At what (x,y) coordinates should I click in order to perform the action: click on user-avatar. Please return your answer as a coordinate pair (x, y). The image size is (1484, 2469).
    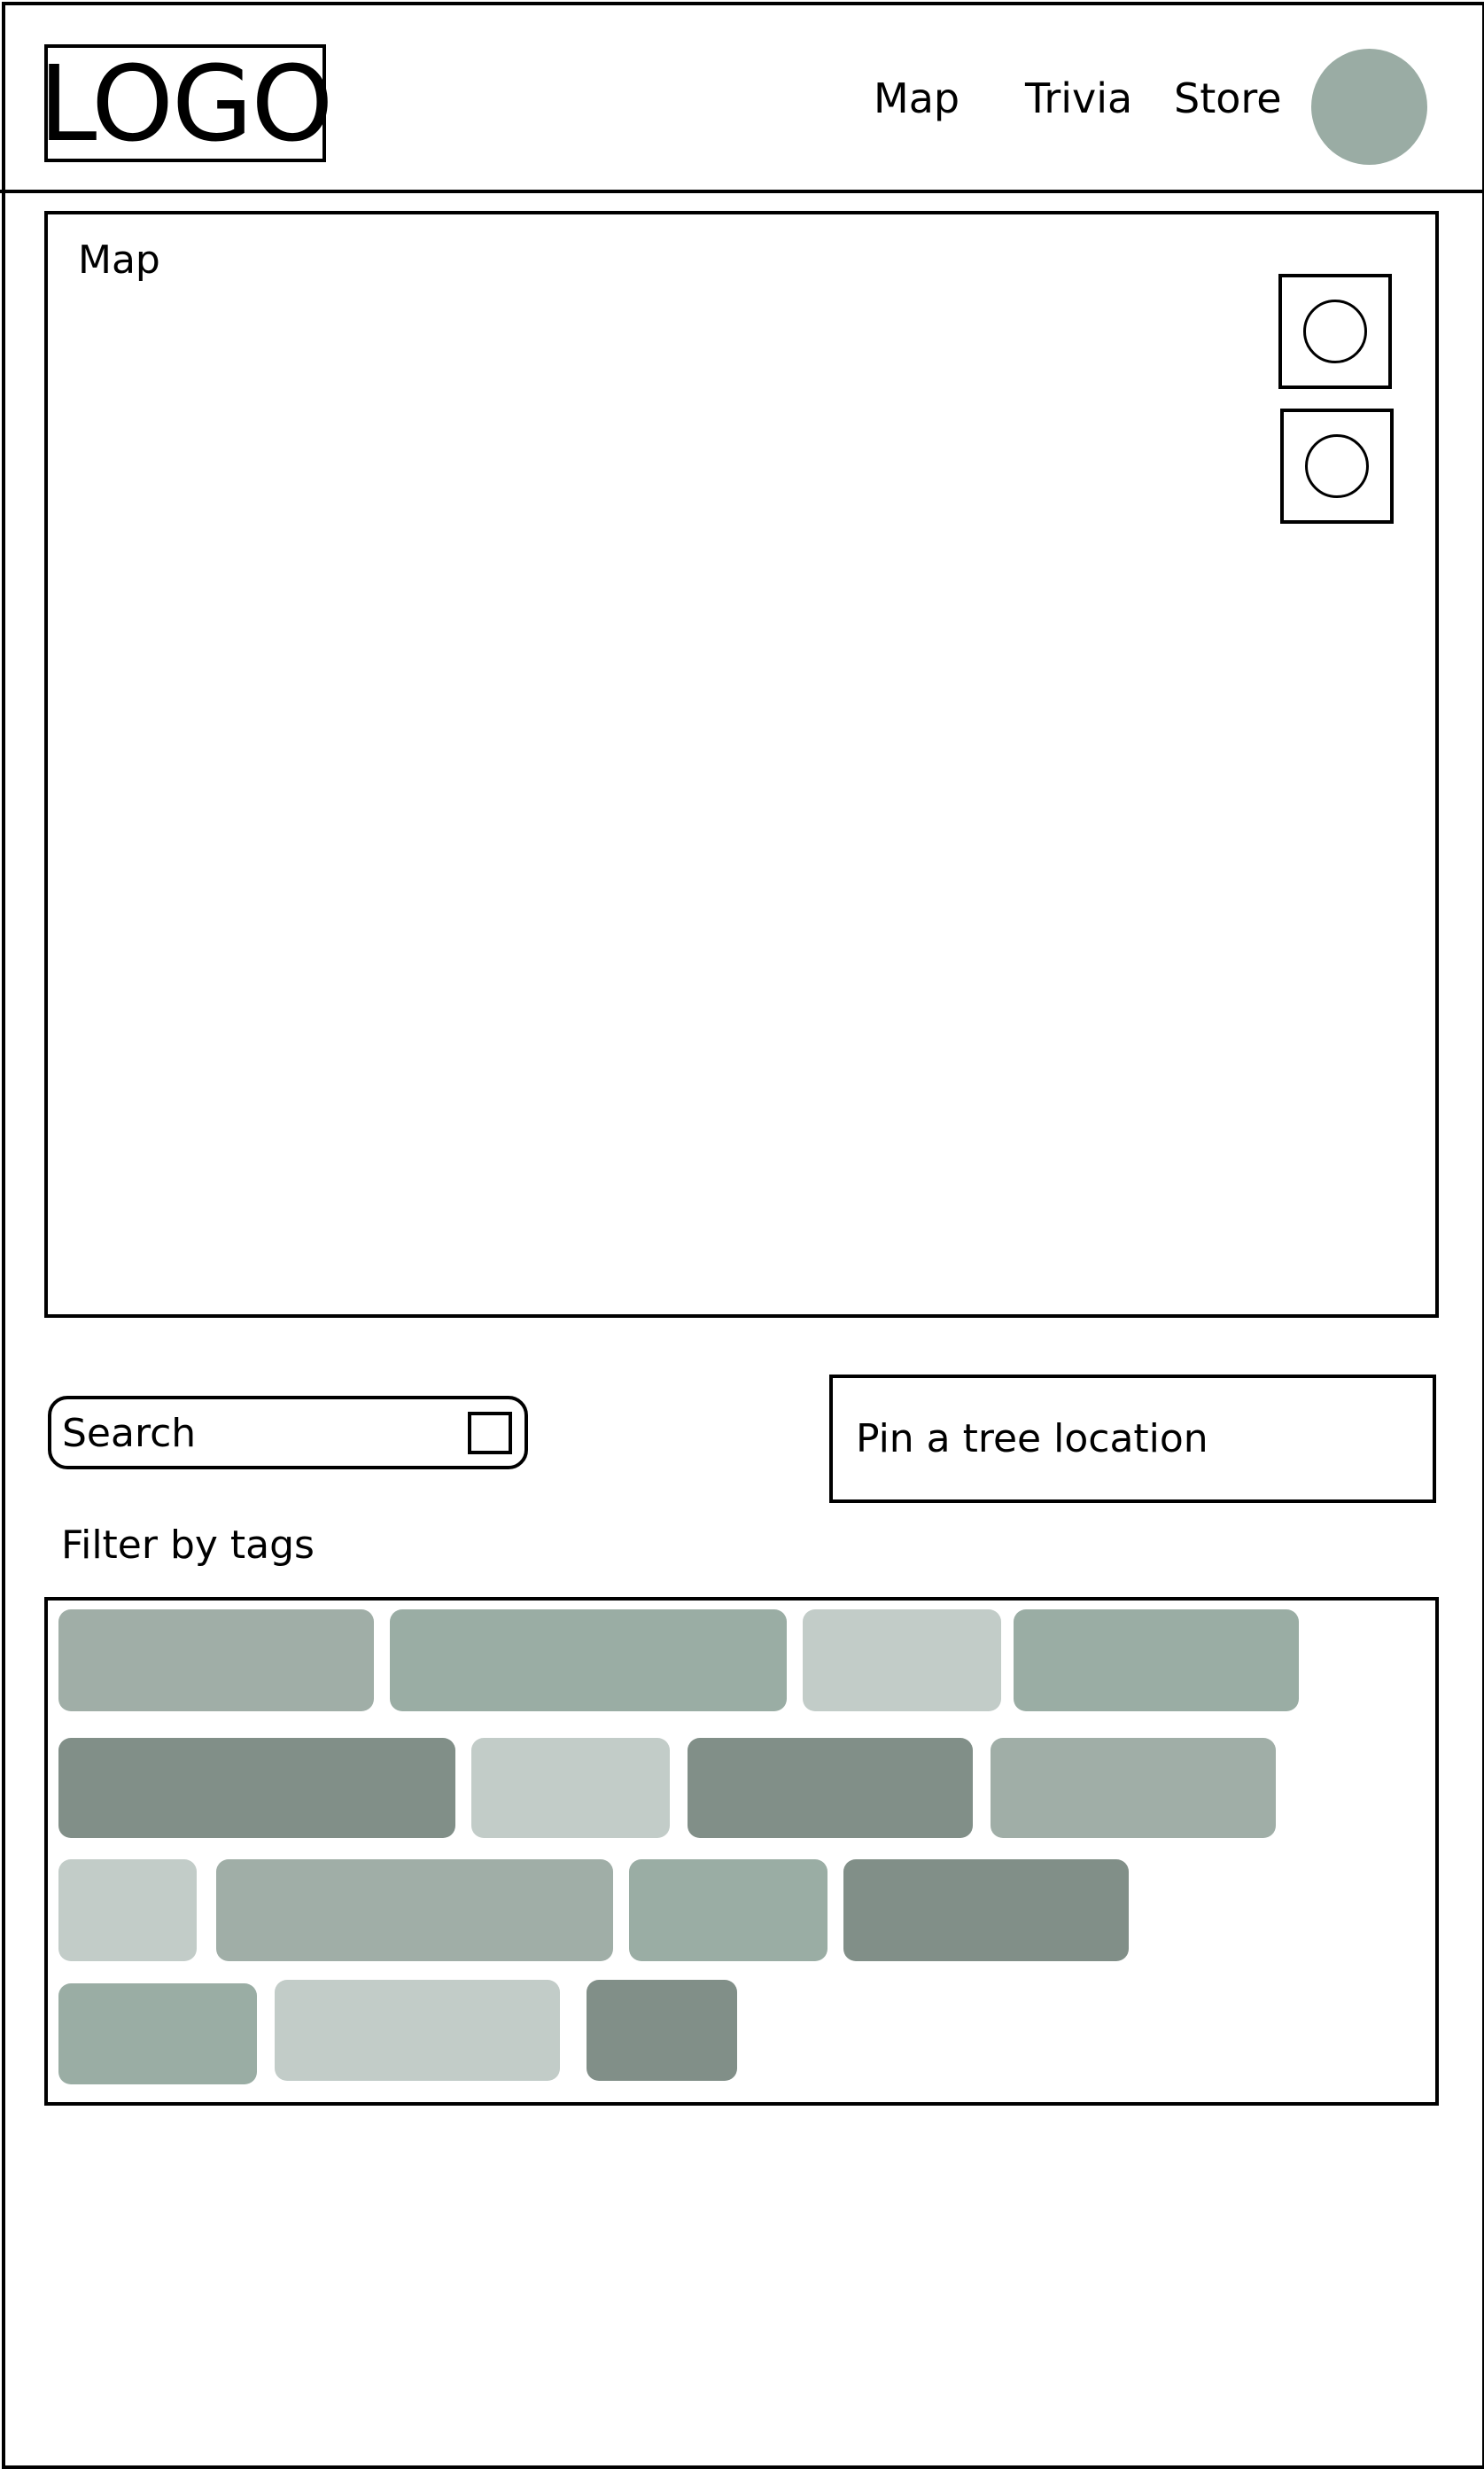
    Looking at the image, I should click on (1369, 107).